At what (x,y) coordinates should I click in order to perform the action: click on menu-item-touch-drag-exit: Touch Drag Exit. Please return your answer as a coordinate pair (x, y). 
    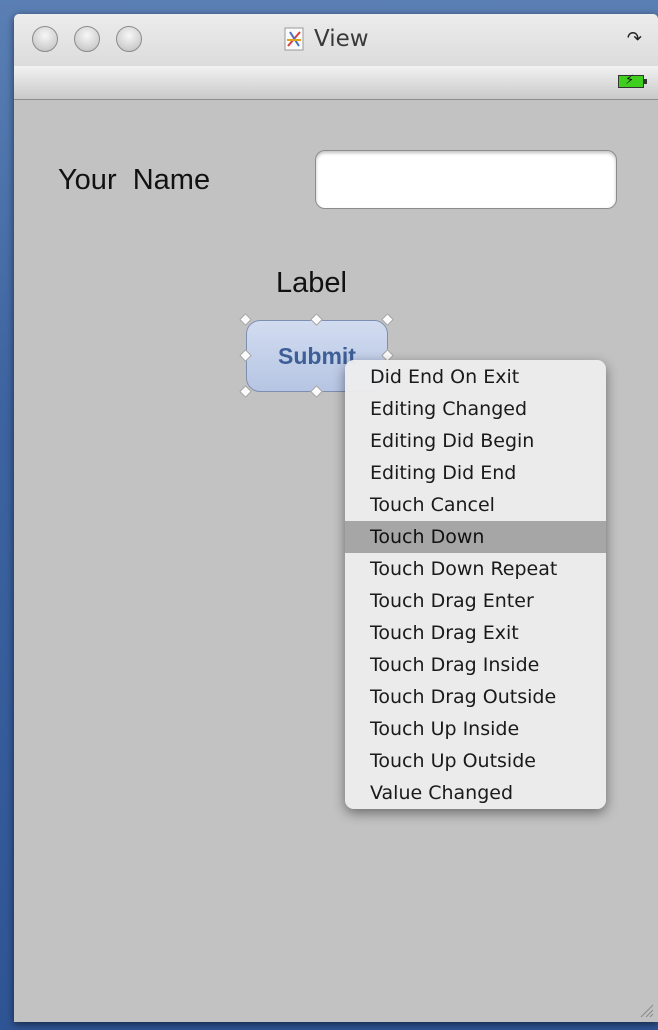
    Looking at the image, I should click on (475, 633).